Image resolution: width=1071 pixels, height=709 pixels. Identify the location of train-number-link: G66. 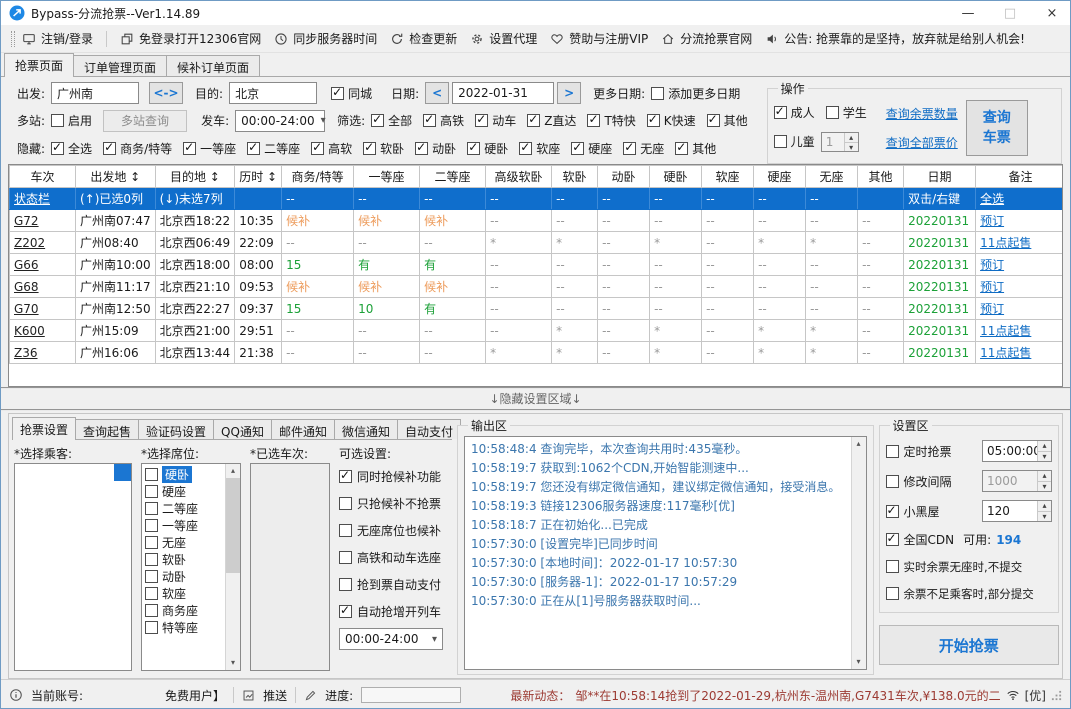
(42, 264).